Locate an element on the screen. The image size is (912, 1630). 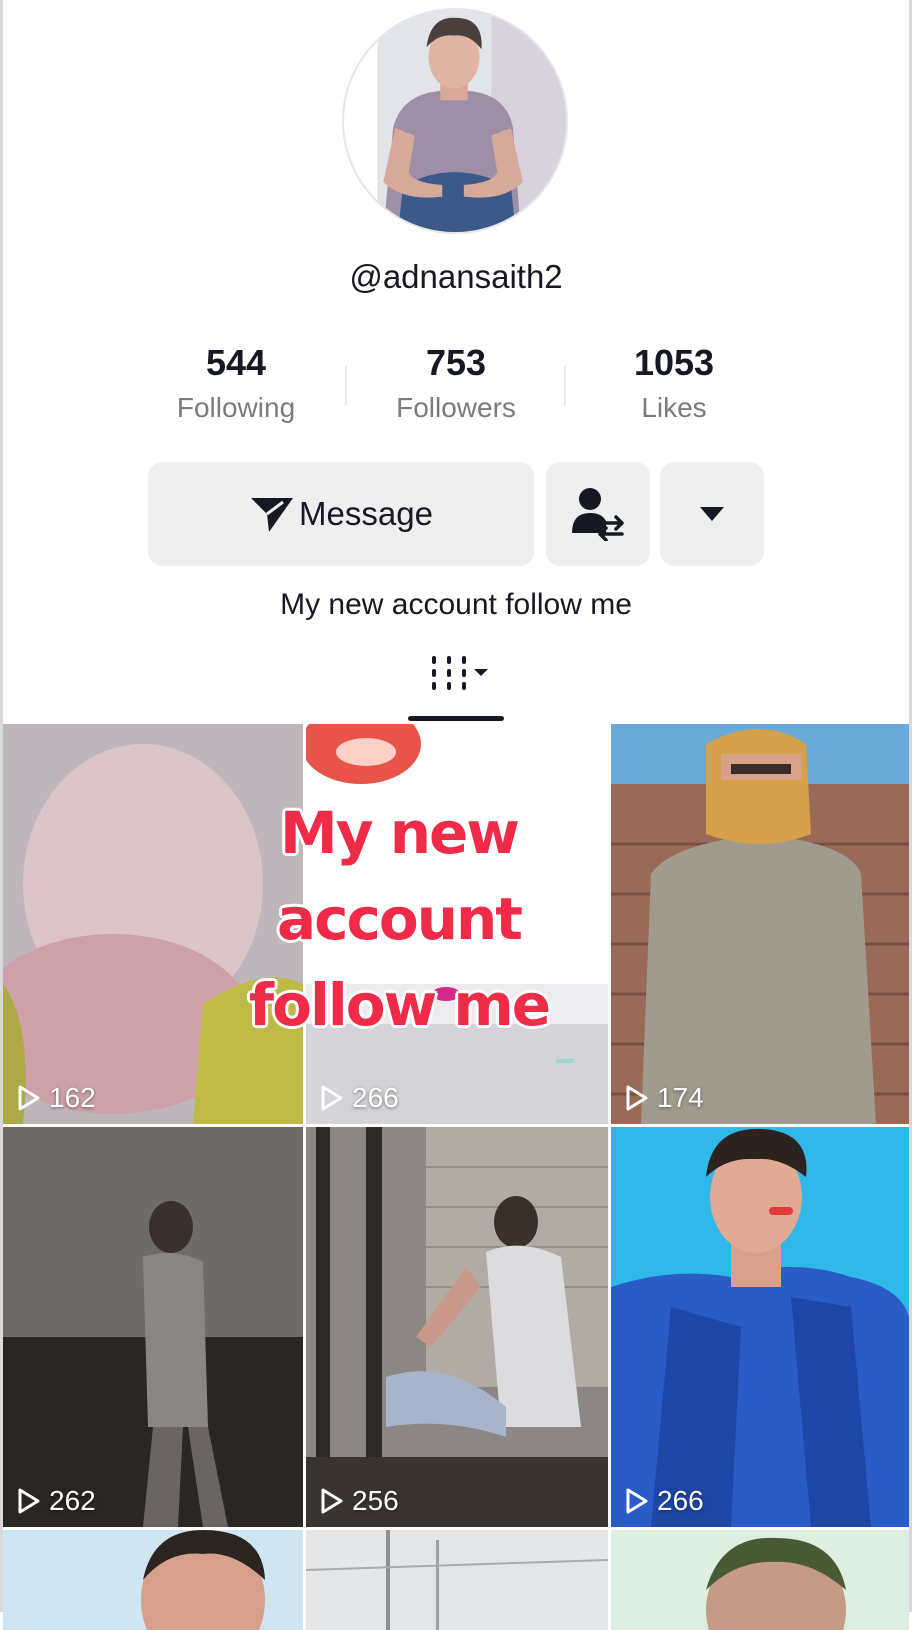
stat-followers: 753 Followers is located at coordinates (456, 383).